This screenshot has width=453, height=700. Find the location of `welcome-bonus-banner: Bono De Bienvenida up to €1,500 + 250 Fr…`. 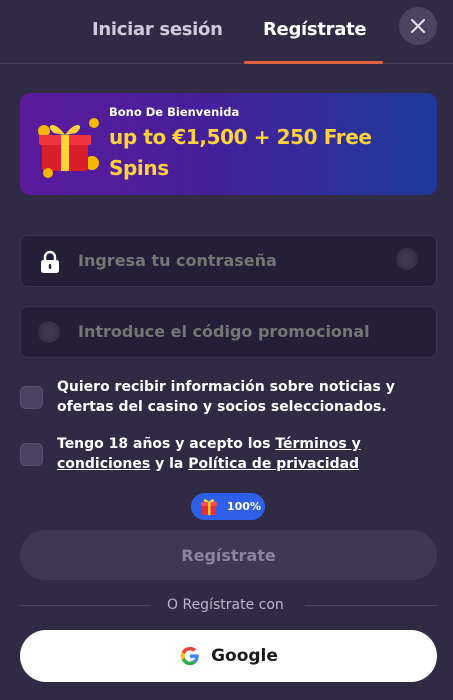

welcome-bonus-banner: Bono De Bienvenida up to €1,500 + 250 Fr… is located at coordinates (228, 144).